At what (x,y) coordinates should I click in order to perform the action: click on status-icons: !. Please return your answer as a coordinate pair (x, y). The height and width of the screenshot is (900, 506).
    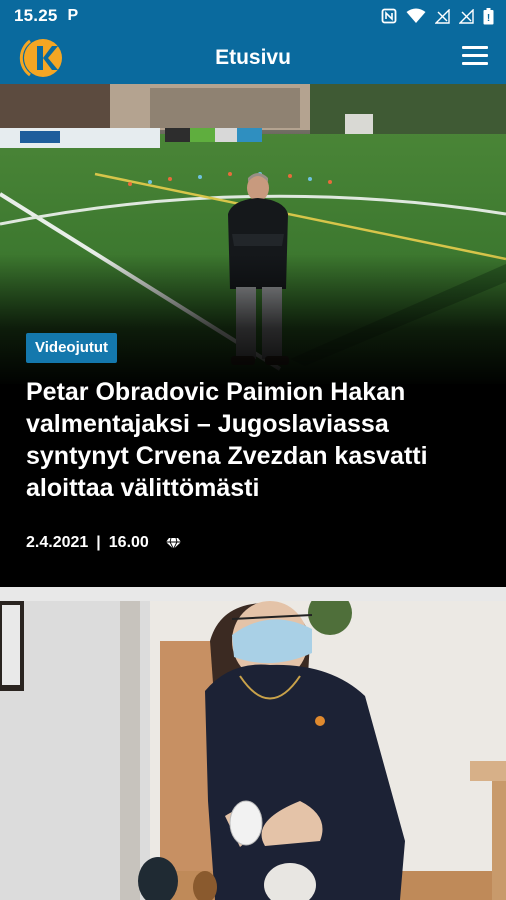
    Looking at the image, I should click on (437, 16).